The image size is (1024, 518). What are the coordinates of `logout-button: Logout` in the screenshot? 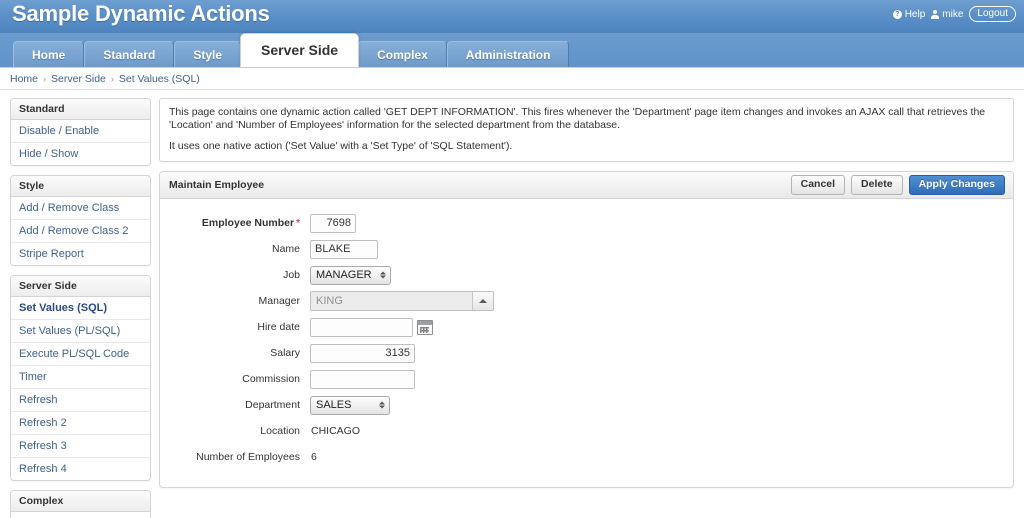 It's located at (992, 14).